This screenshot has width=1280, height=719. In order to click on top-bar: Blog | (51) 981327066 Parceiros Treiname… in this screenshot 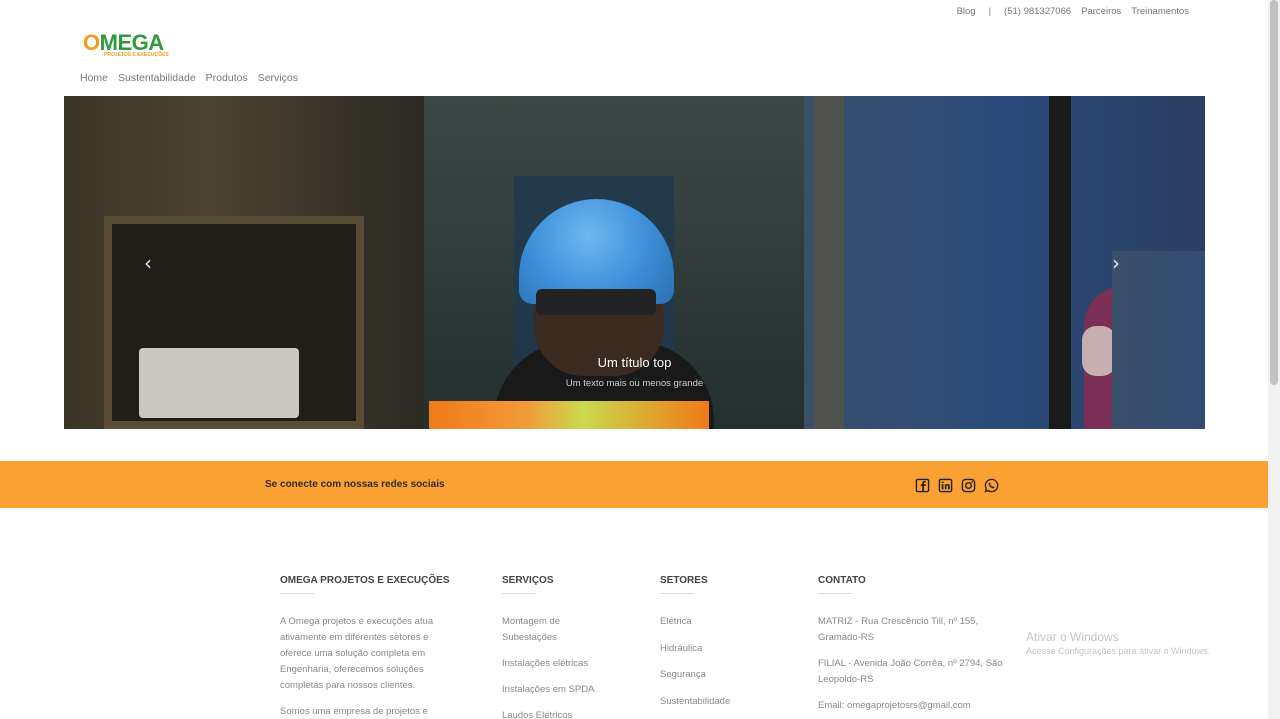, I will do `click(1073, 11)`.